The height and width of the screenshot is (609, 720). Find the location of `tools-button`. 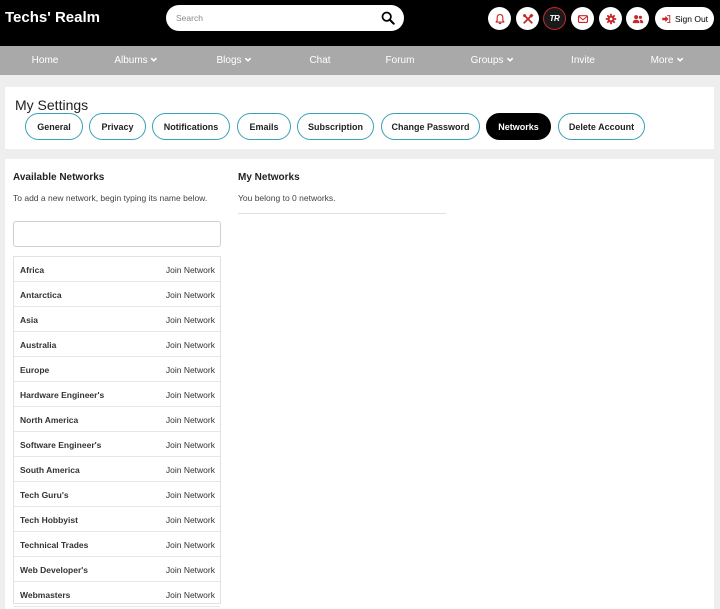

tools-button is located at coordinates (527, 18).